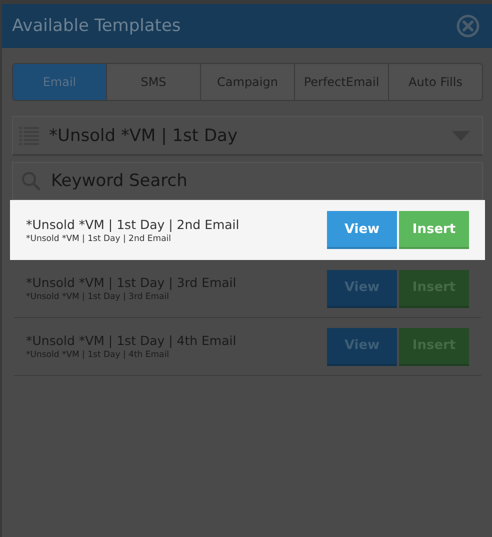  Describe the element at coordinates (247, 230) in the screenshot. I see `template-row: *Unsold *VM | 1st Day | 2nd Email *Unsold *VM | 1st Day | 2nd Email View Insert` at that location.